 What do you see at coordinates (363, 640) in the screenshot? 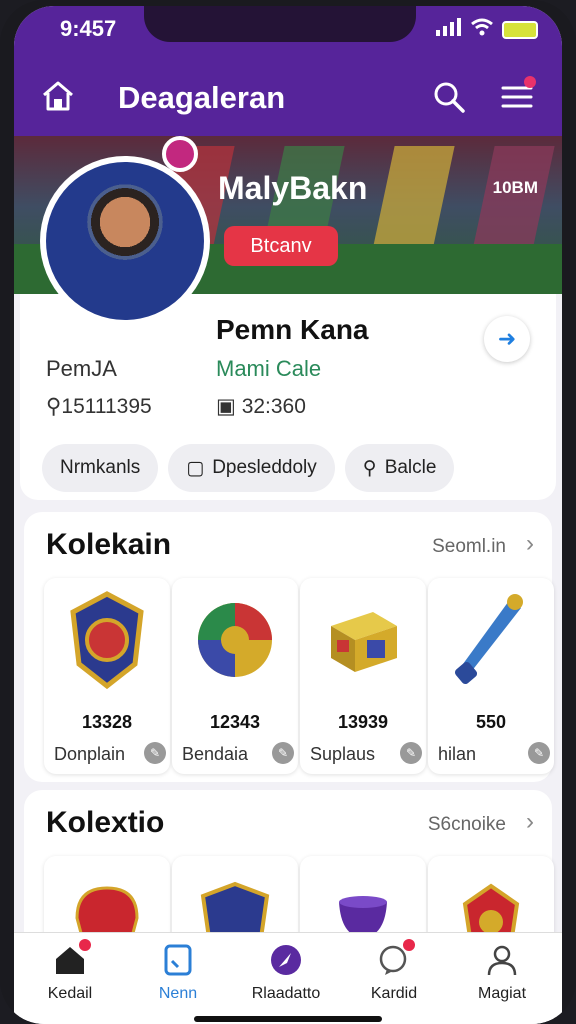
I see `box-icon` at bounding box center [363, 640].